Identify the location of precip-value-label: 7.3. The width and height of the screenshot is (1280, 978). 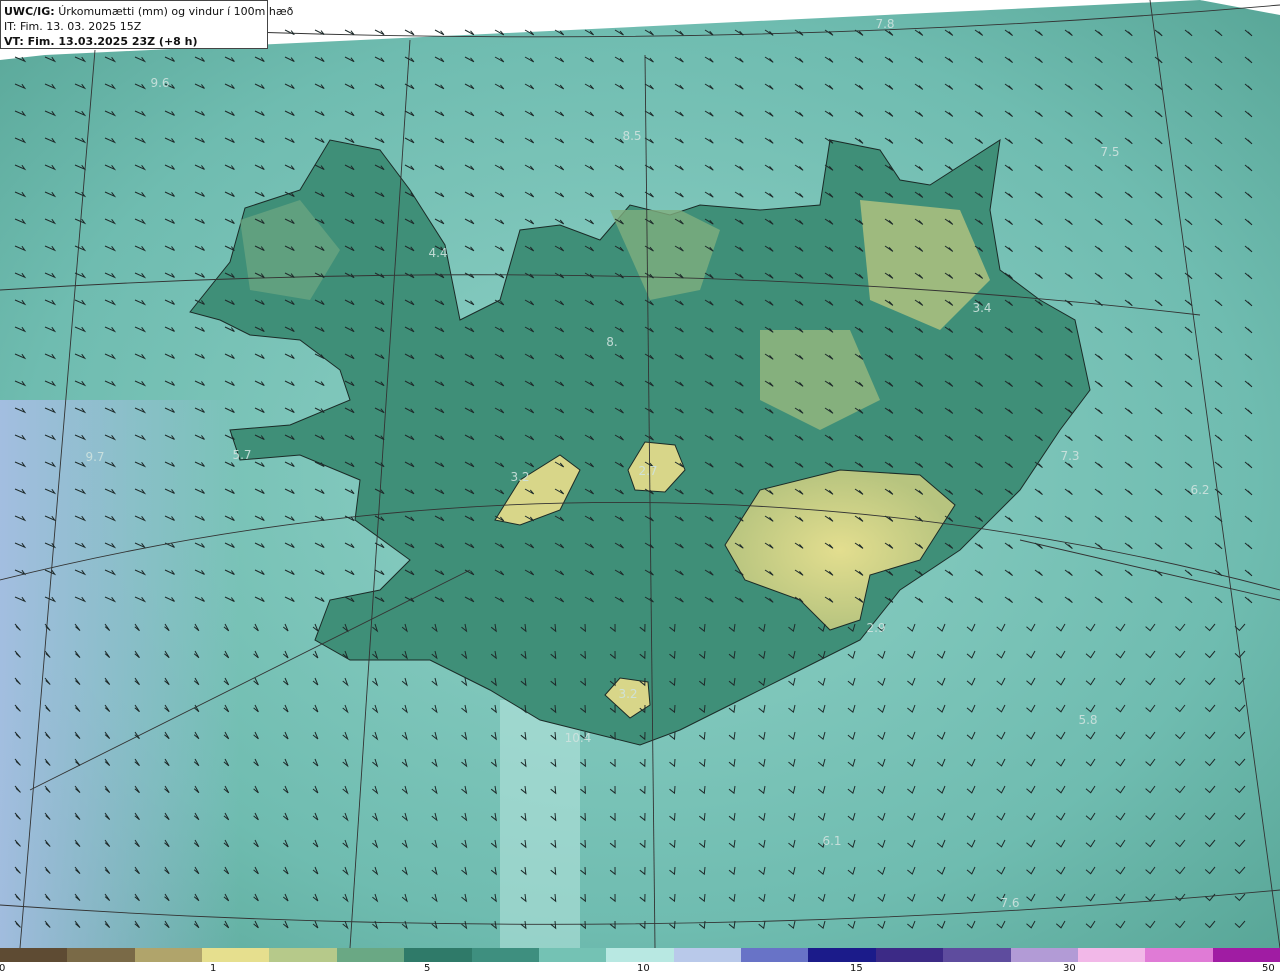
(1069, 456).